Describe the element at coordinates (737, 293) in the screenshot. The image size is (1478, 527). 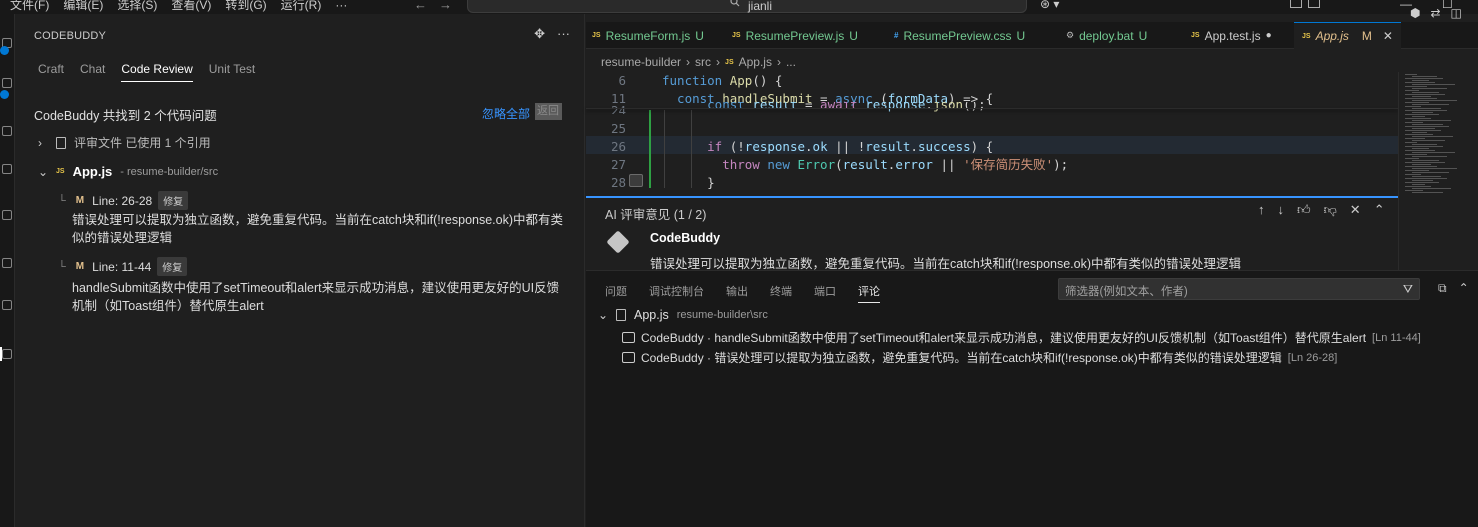
I see `tab-output: 输出` at that location.